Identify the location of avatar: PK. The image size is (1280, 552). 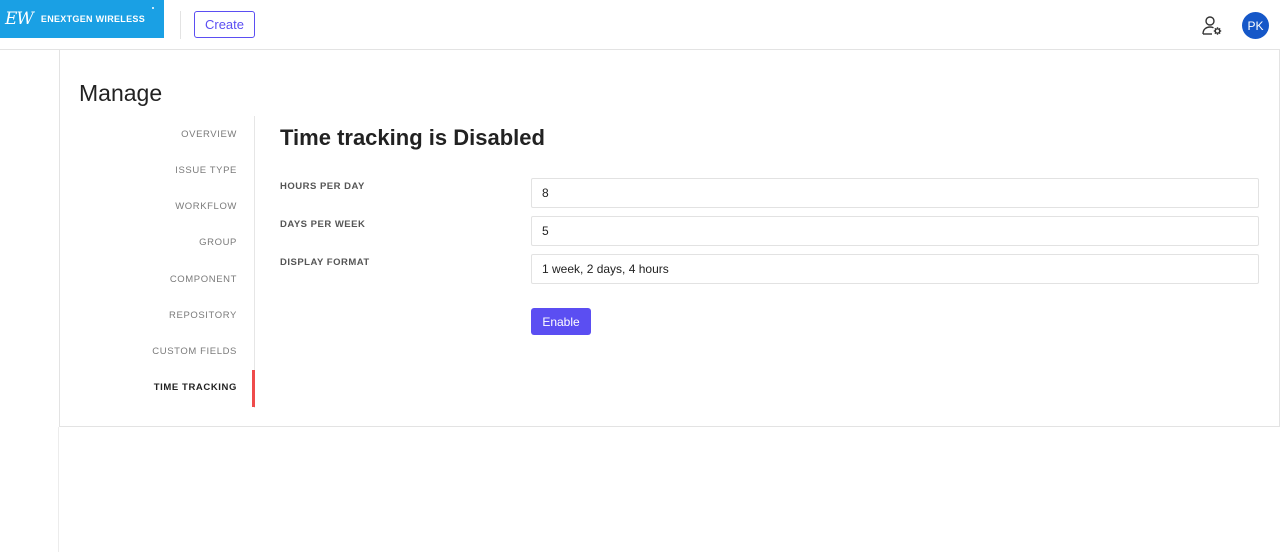
(1255, 25).